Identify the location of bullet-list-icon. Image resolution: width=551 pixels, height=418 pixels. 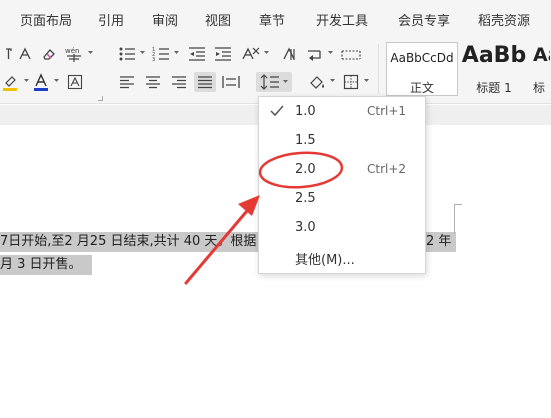
(130, 54).